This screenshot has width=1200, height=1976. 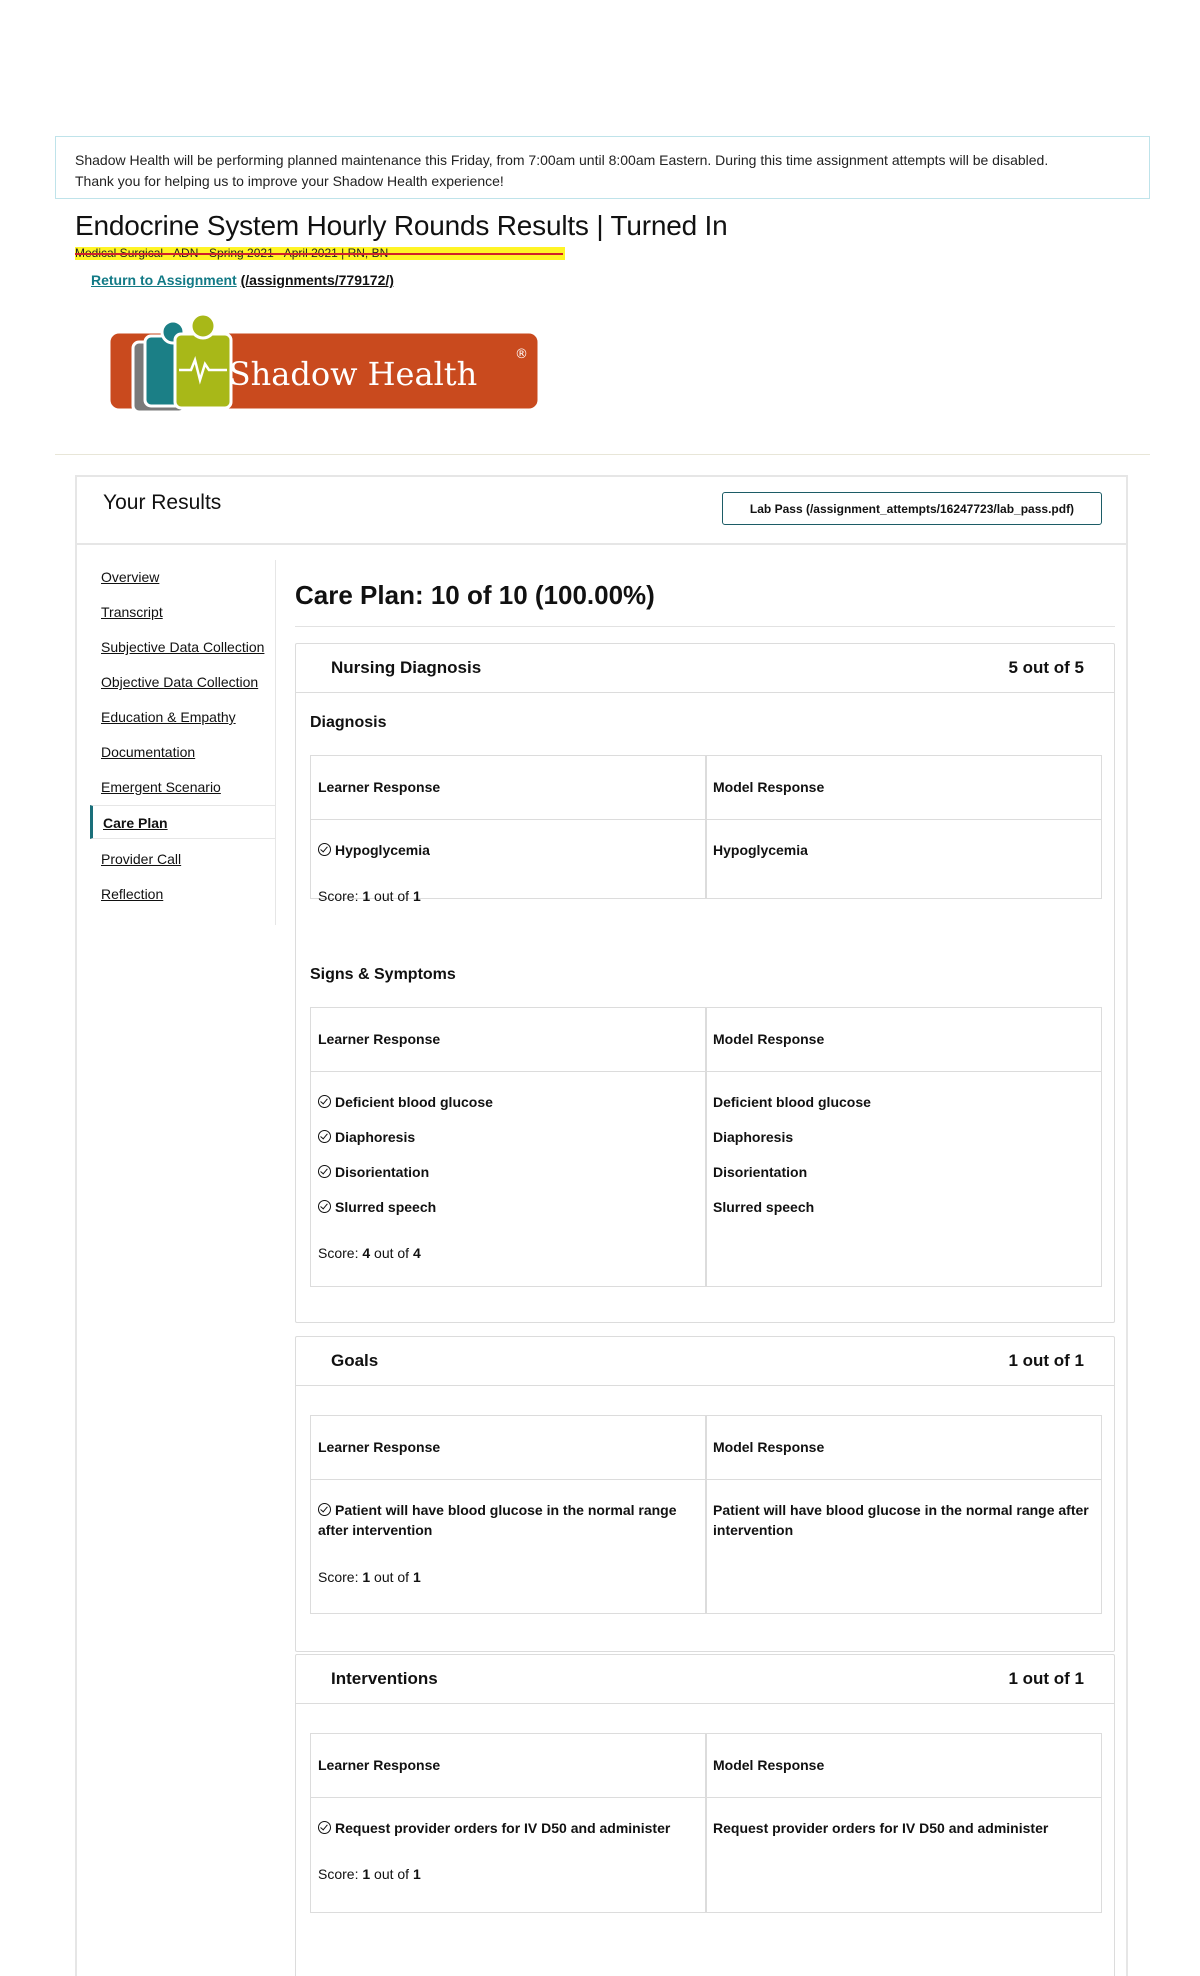 I want to click on results-title: Your Results, so click(x=162, y=502).